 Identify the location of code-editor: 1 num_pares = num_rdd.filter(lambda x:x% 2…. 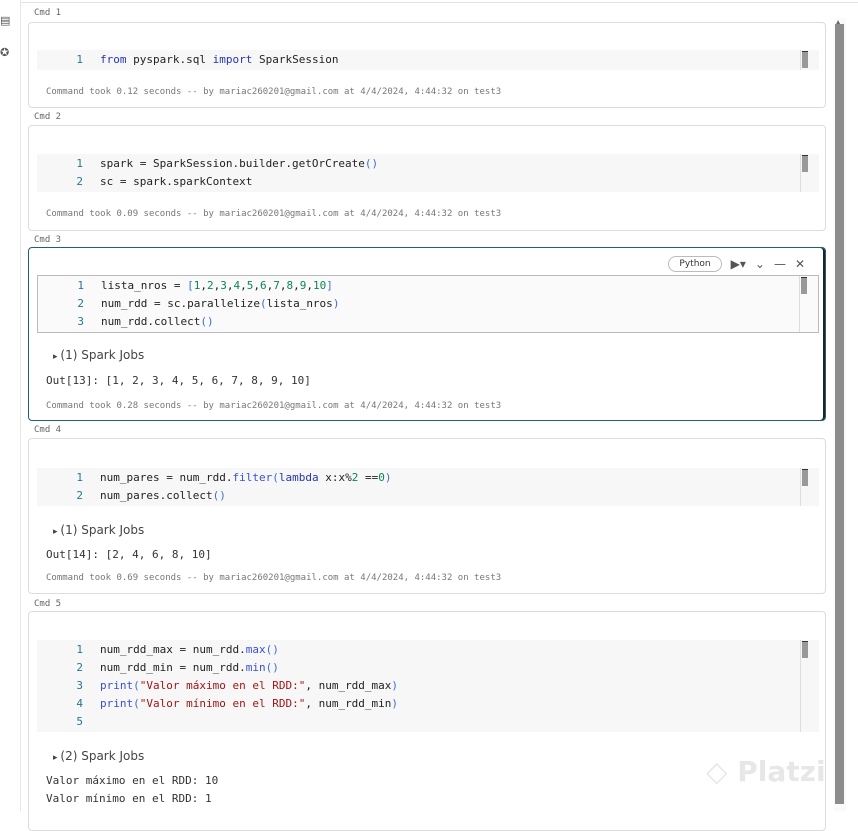
(428, 487).